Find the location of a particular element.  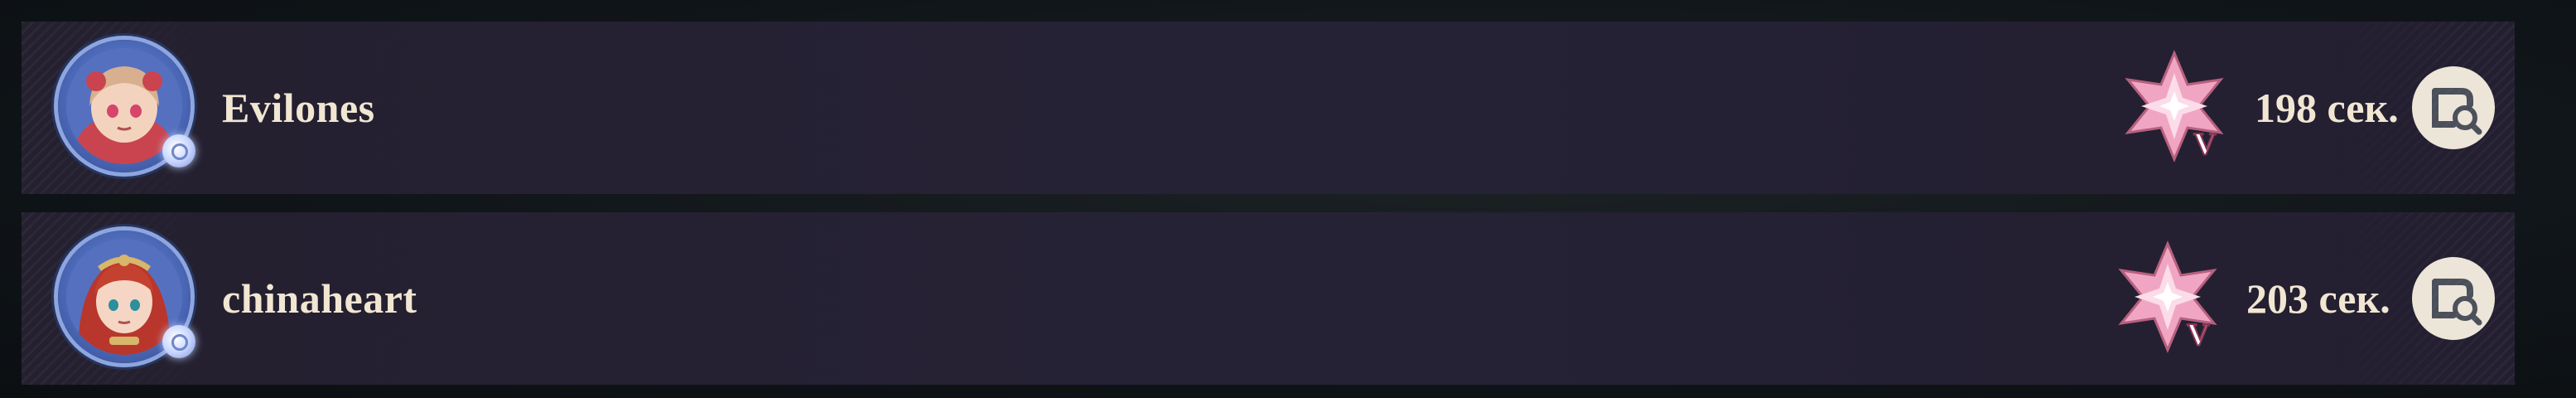

completion-time: 198 сек. is located at coordinates (2327, 108).